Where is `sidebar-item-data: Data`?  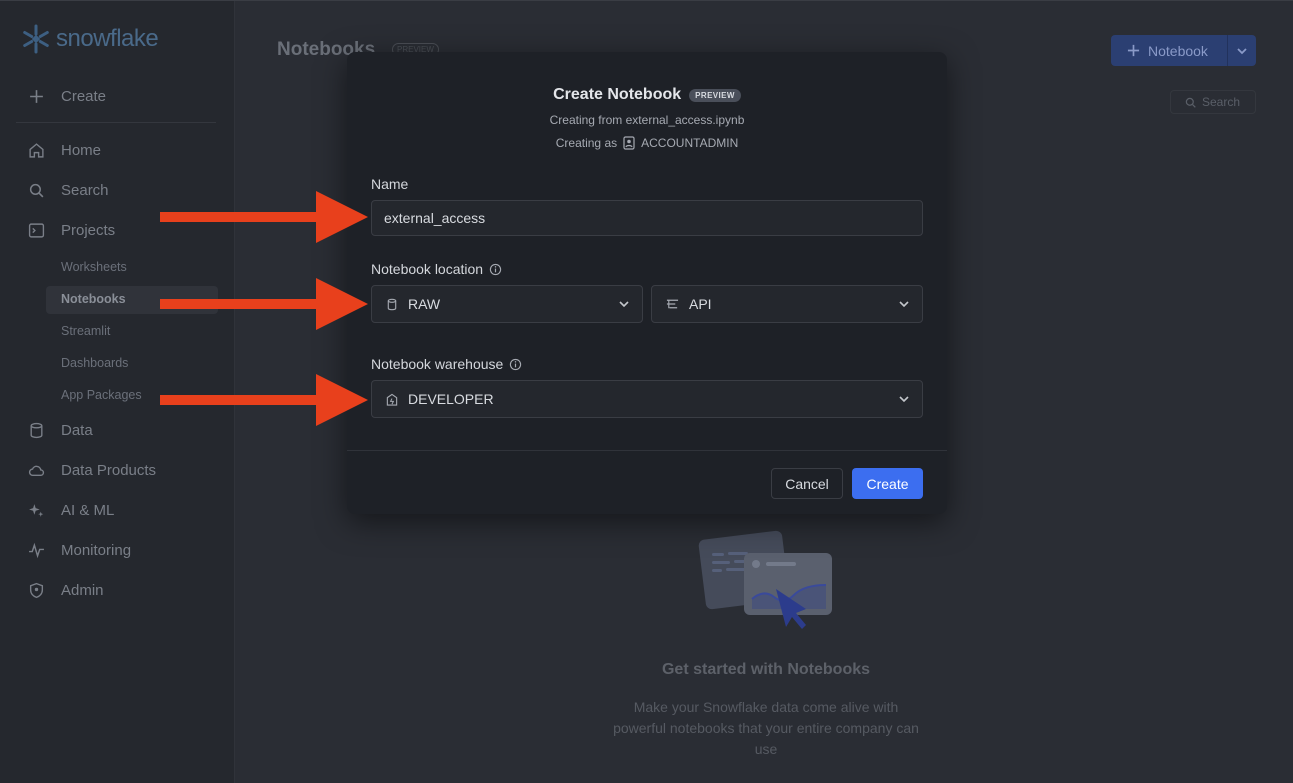
sidebar-item-data: Data is located at coordinates (60, 430).